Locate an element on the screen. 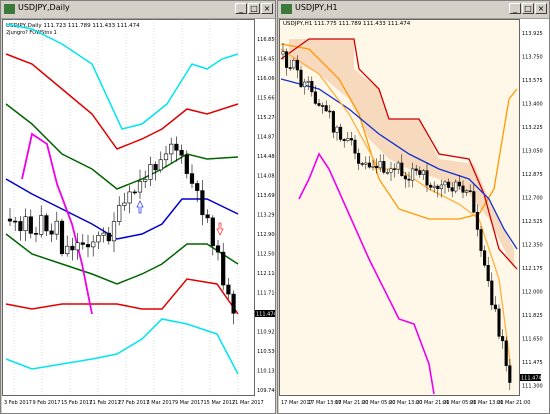  price-axis-label: 112.000 is located at coordinates (532, 293).